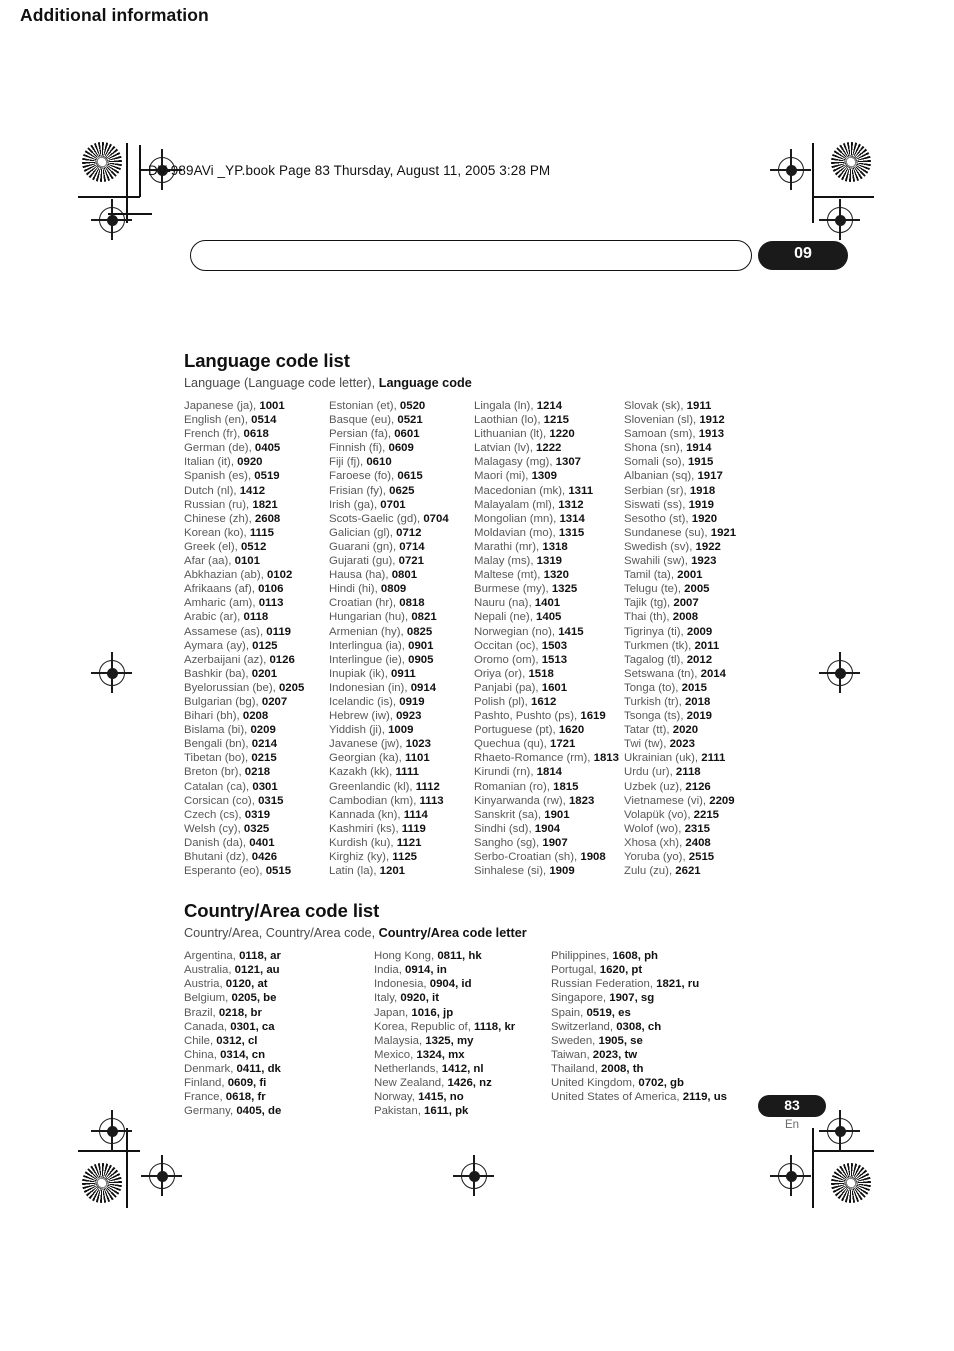 The image size is (954, 1351). What do you see at coordinates (527, 716) in the screenshot?
I see `code-entry-name: Pashto, Pushto (ps),` at bounding box center [527, 716].